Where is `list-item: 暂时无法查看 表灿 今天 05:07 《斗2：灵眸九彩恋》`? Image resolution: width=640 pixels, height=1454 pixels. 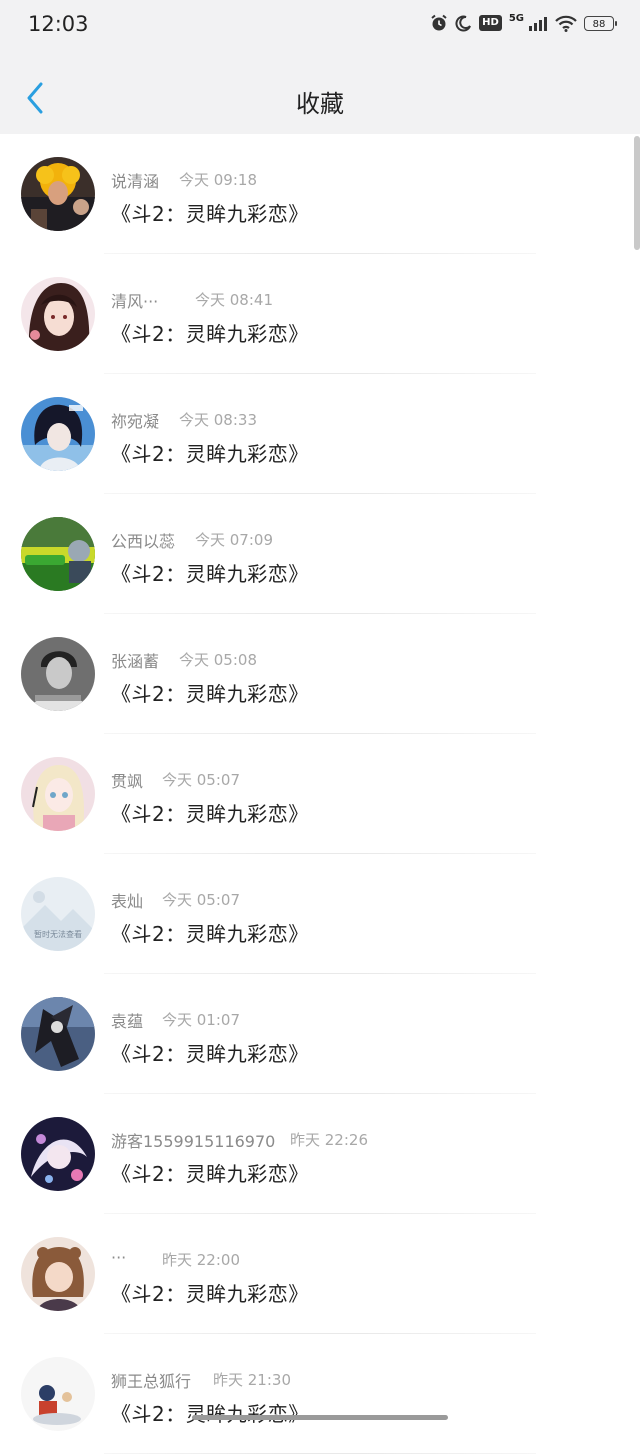
list-item: 暂时无法查看 表灿 今天 05:07 《斗2：灵眸九彩恋》 is located at coordinates (320, 914).